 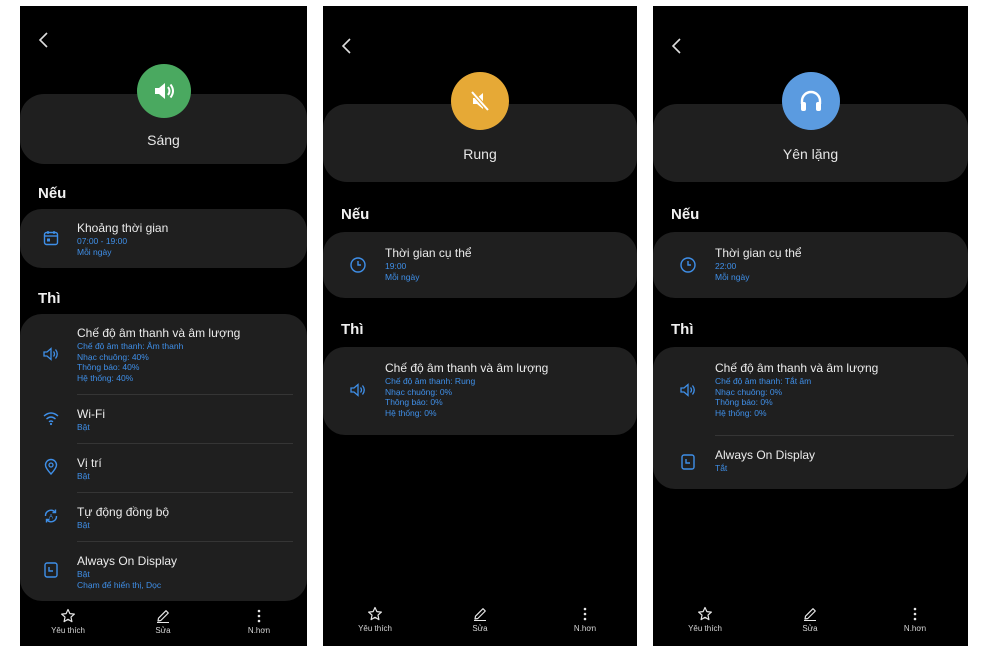 What do you see at coordinates (102, 241) in the screenshot?
I see `row-sub: 07:00 - 19:00` at bounding box center [102, 241].